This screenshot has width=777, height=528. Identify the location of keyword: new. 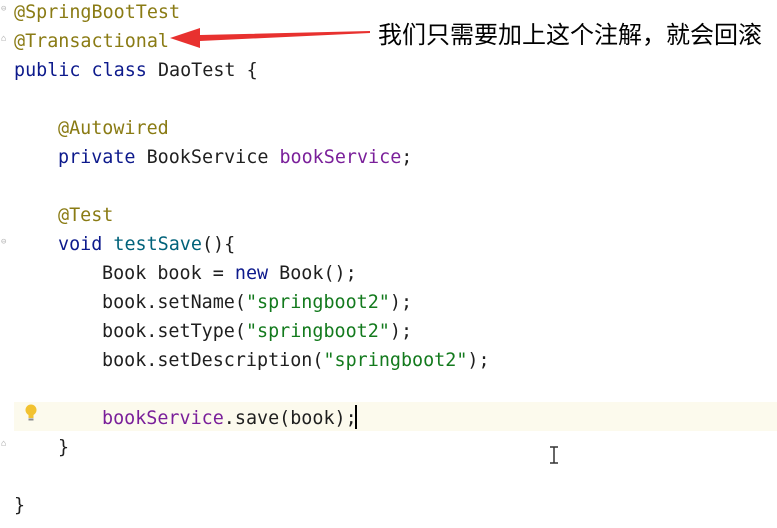
(251, 273).